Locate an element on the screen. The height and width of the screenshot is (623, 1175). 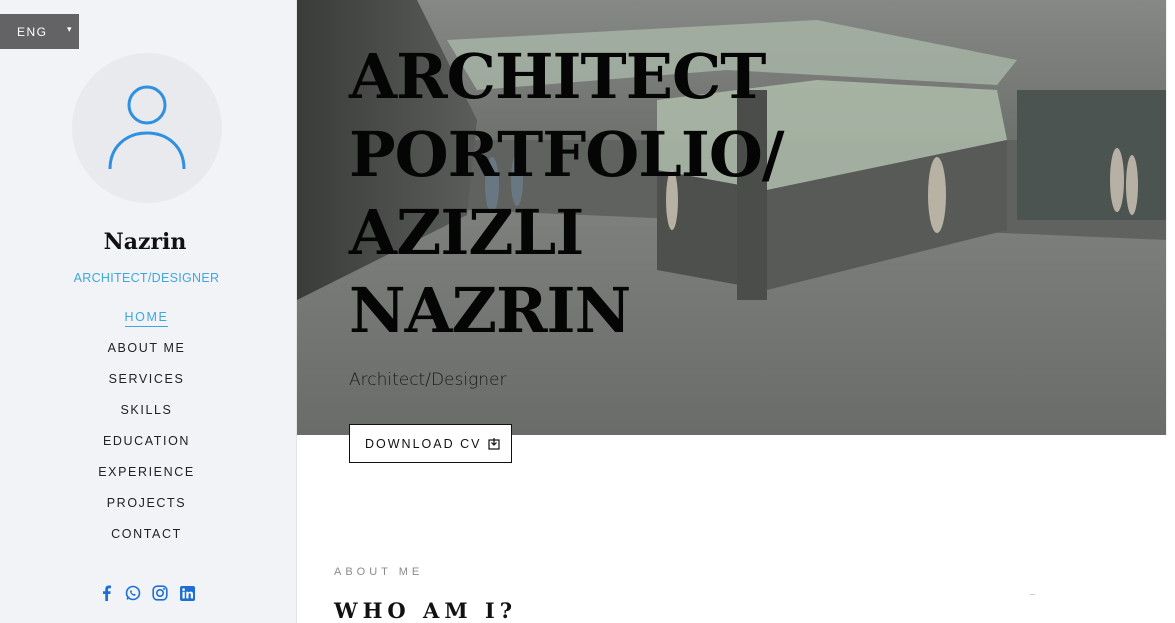
nav-item-label: ABOUT ME is located at coordinates (146, 348).